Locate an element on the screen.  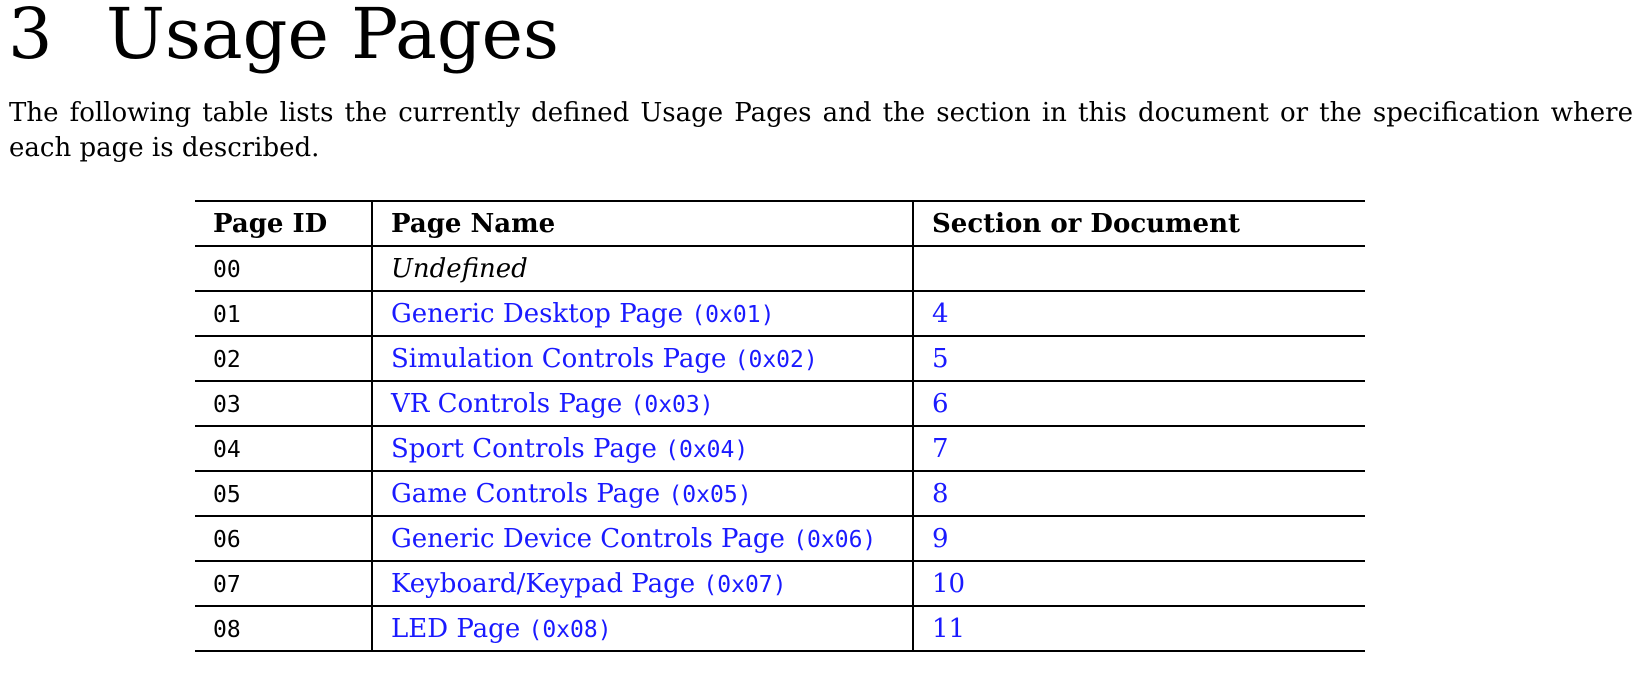
page-name-text: Generic Desktop Page is located at coordinates (537, 313).